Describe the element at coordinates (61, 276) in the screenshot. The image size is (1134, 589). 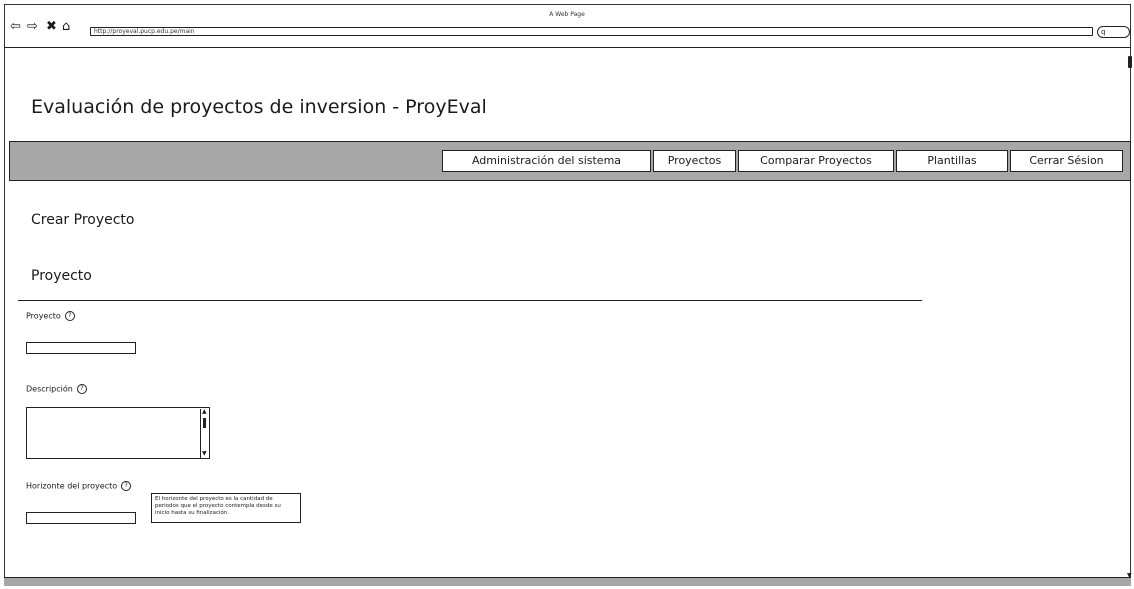
I see `project-section-title: Proyecto` at that location.